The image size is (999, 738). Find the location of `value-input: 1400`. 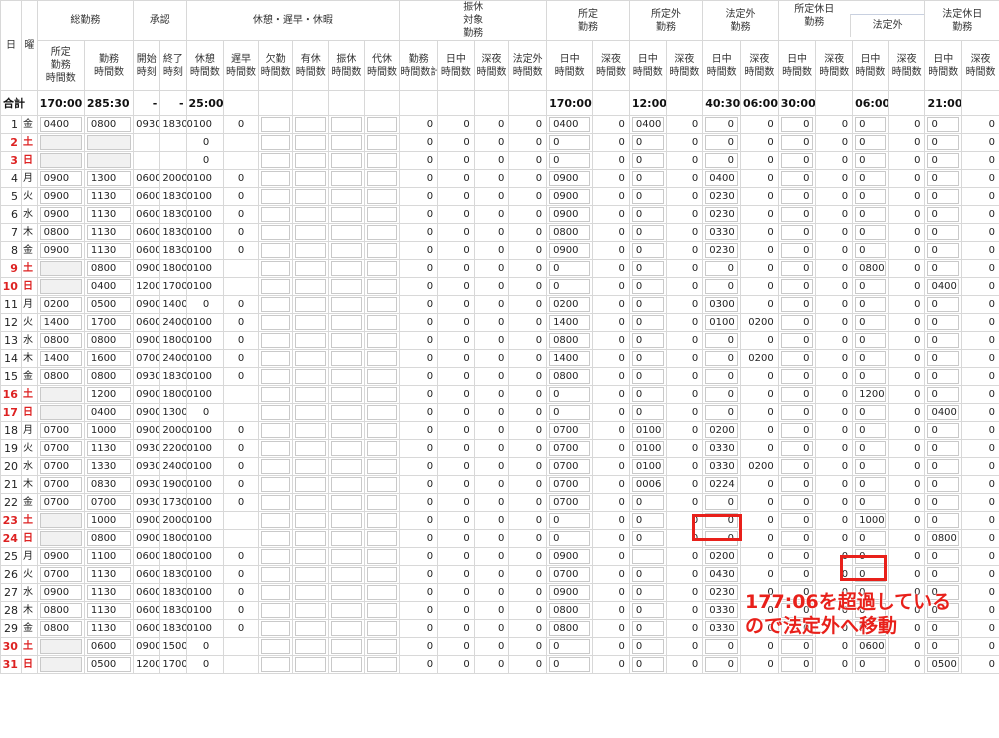

value-input: 1400 is located at coordinates (60, 322).